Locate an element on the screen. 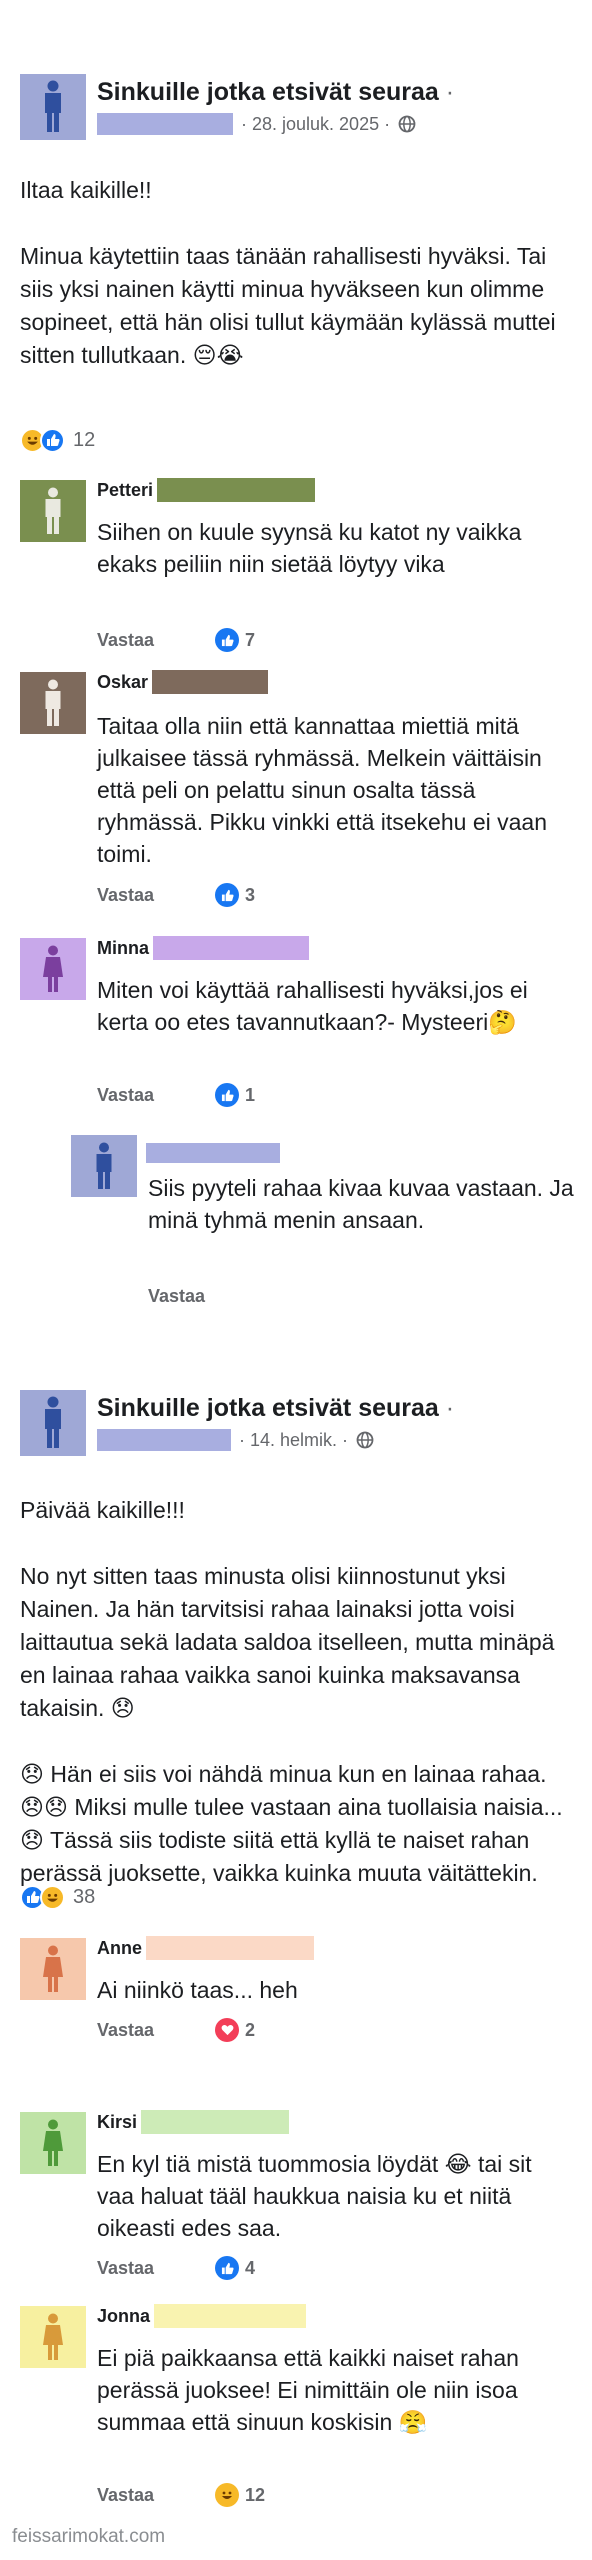 Image resolution: width=592 pixels, height=2560 pixels. like-count: 2 is located at coordinates (250, 2029).